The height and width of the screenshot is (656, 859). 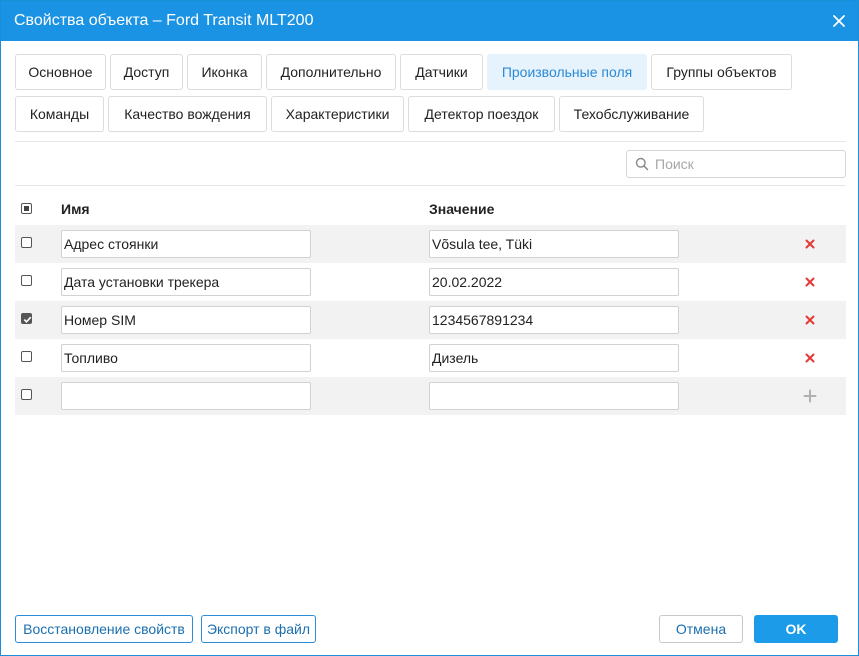 I want to click on column-header-name: Имя, so click(x=75, y=209).